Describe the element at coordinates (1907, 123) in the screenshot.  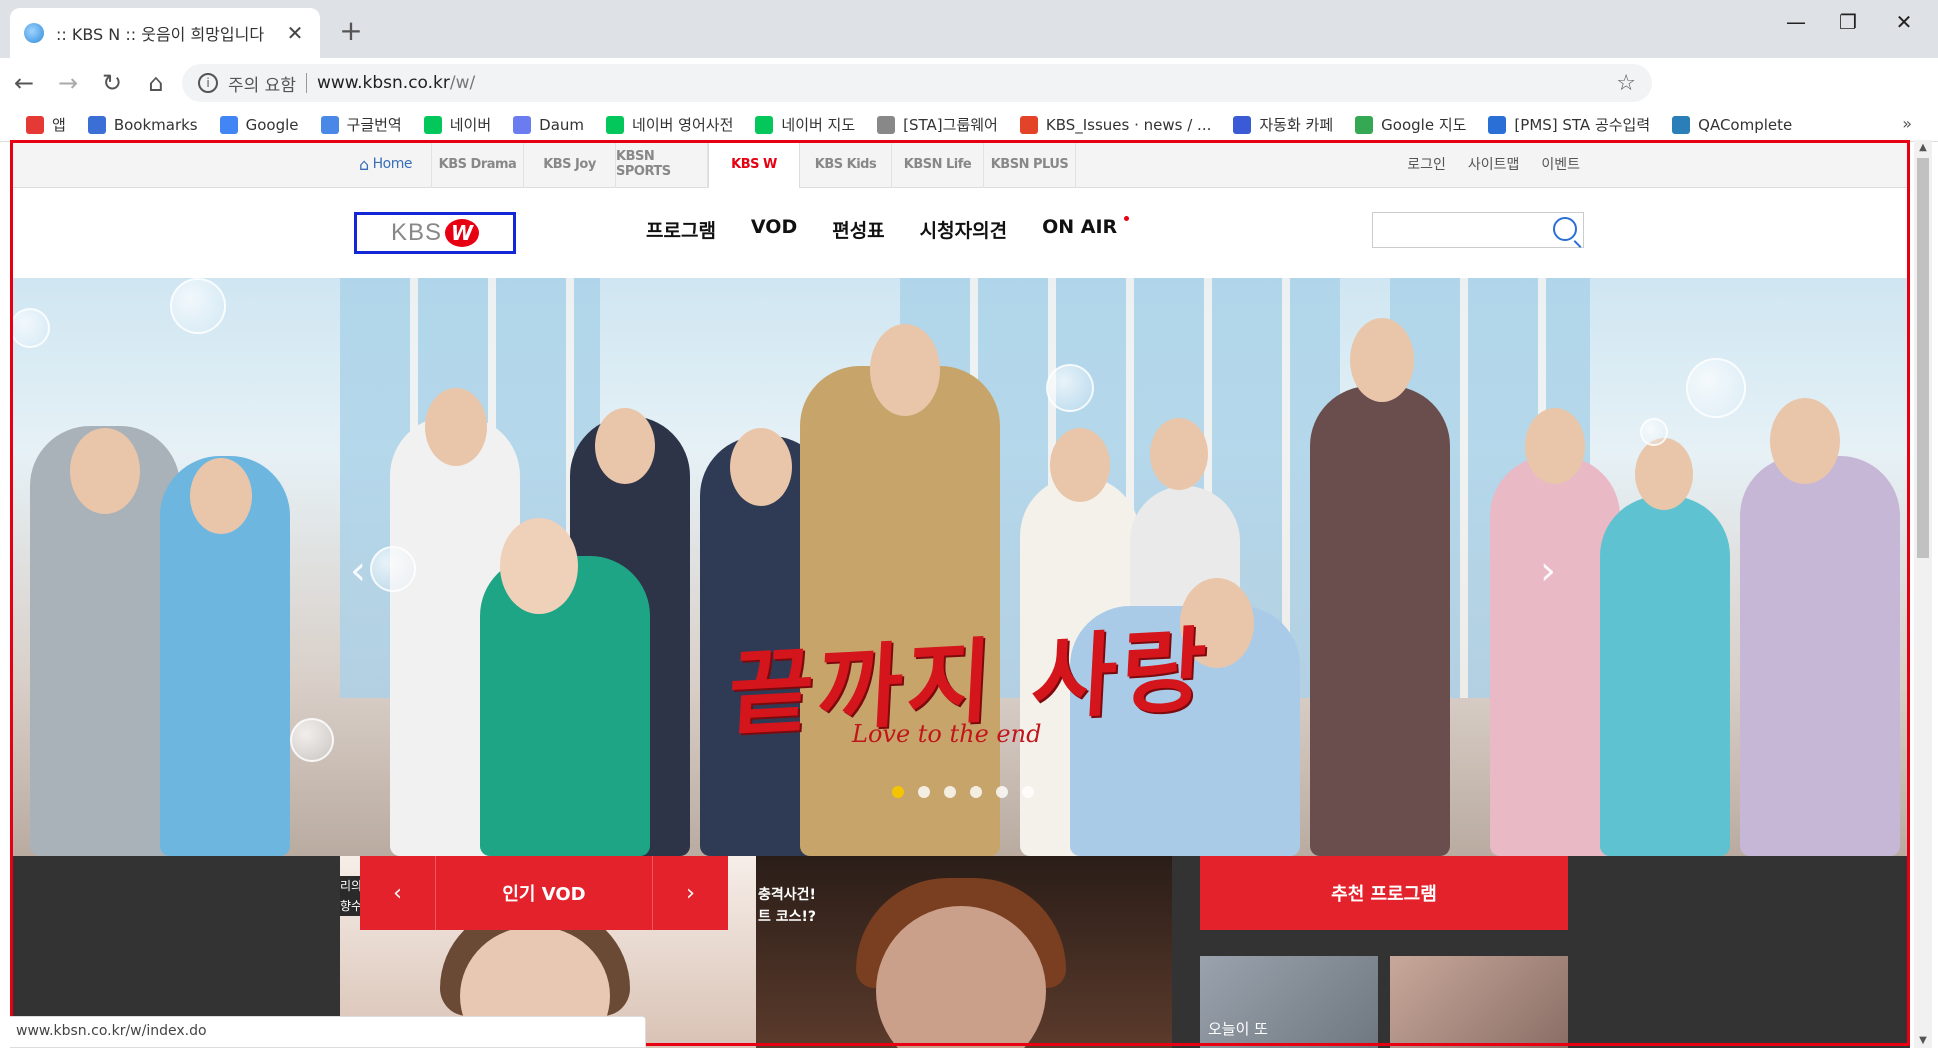
I see `bookmarks-overflow-icon: »` at that location.